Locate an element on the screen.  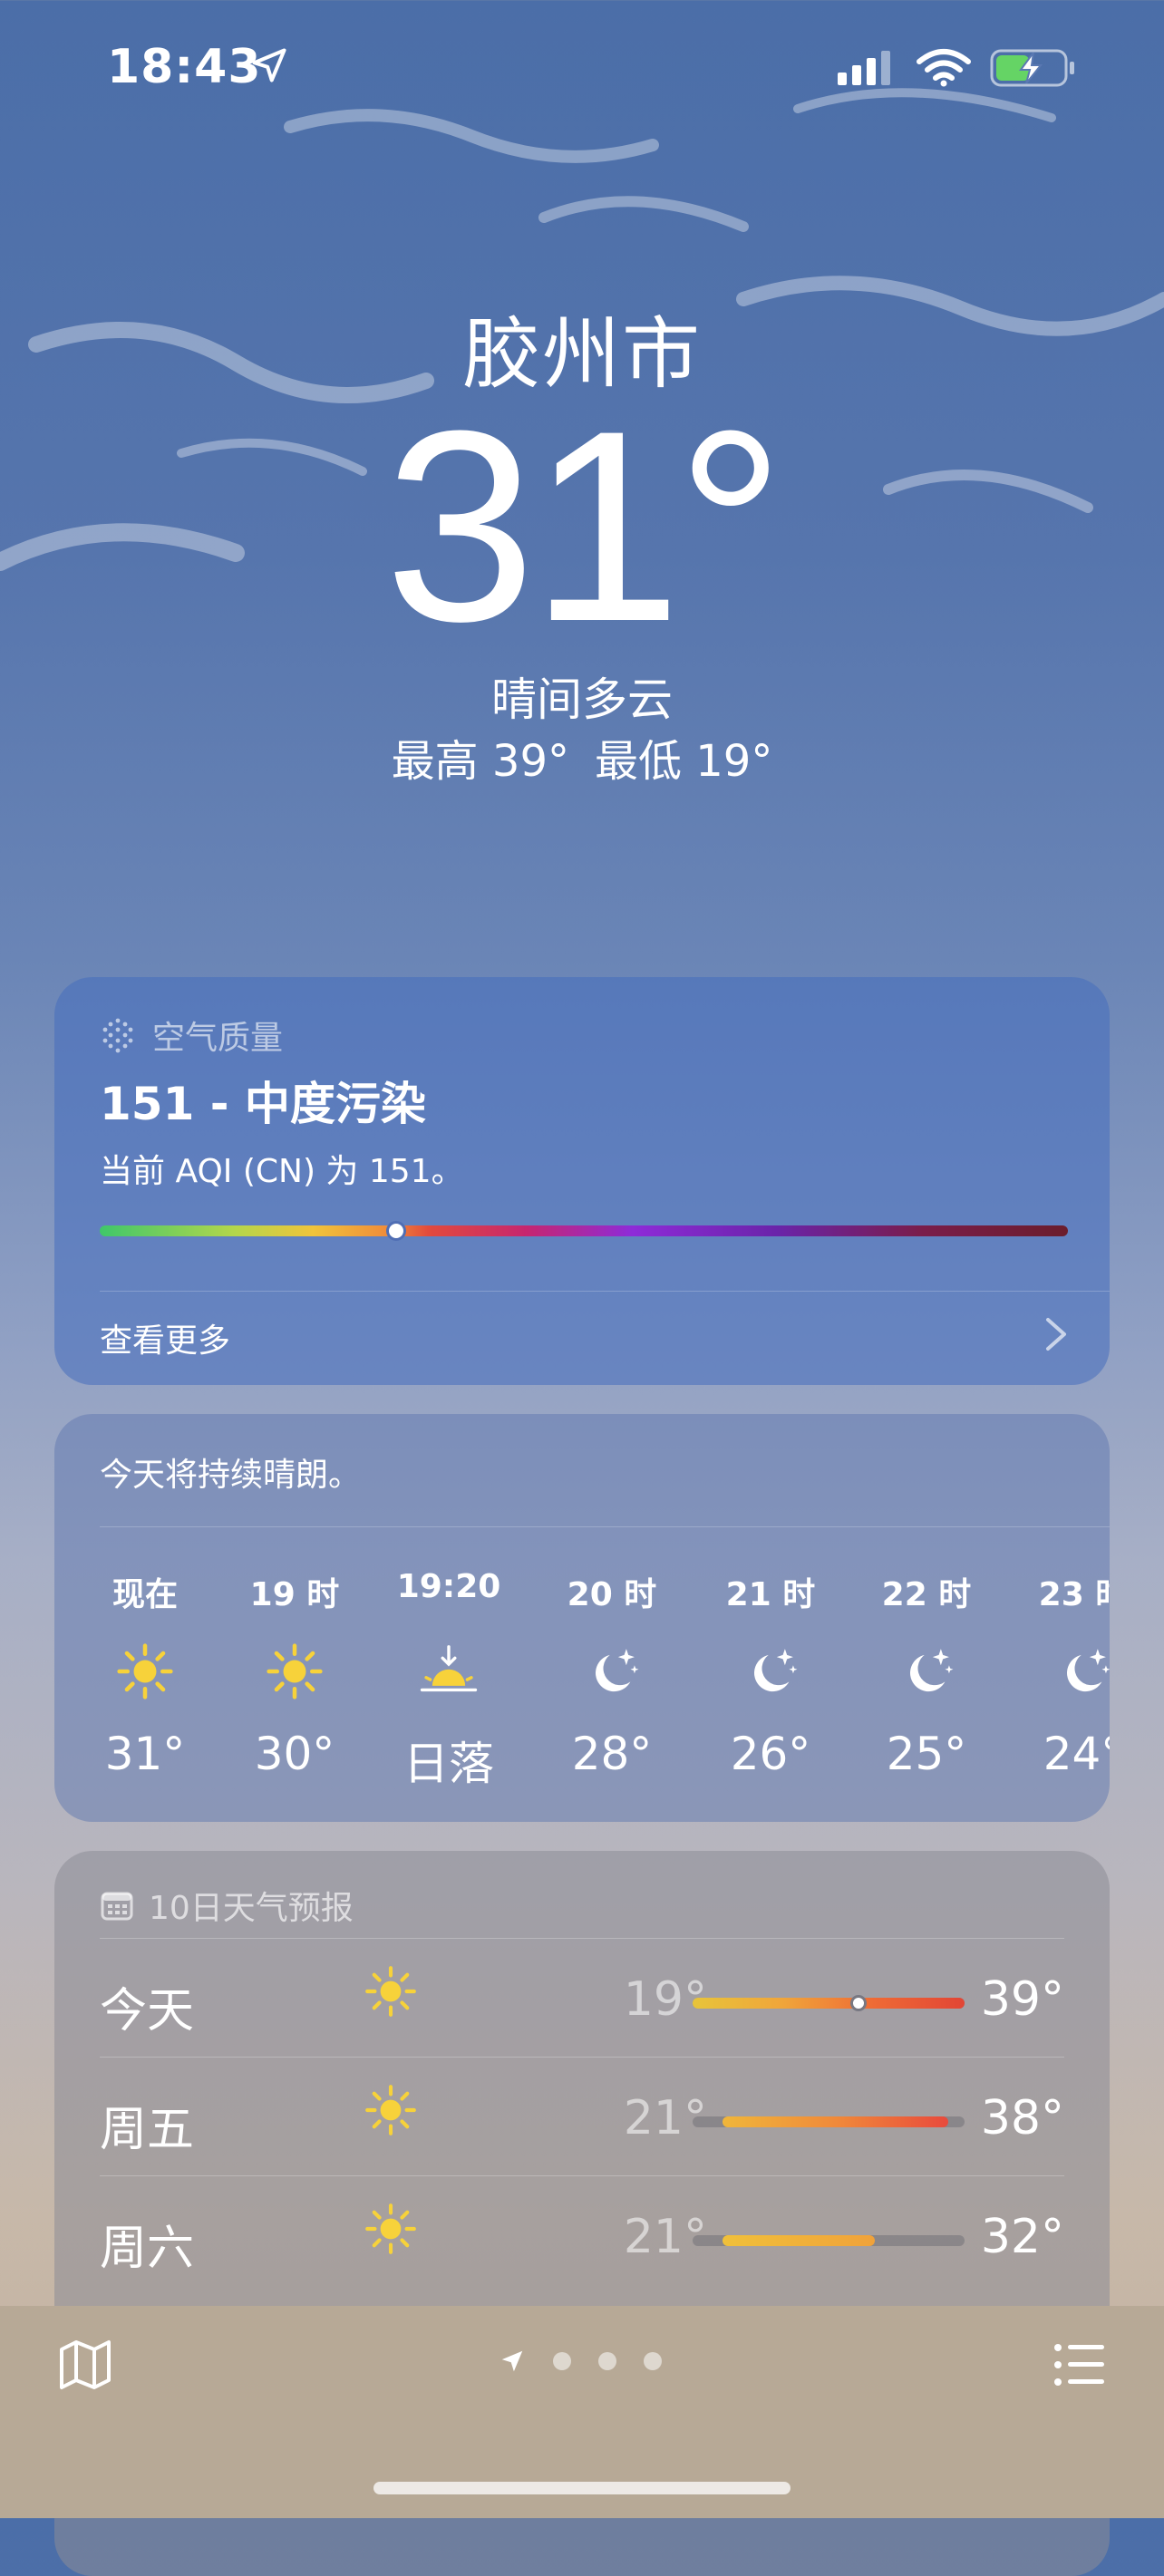
wifi-icon is located at coordinates (944, 68).